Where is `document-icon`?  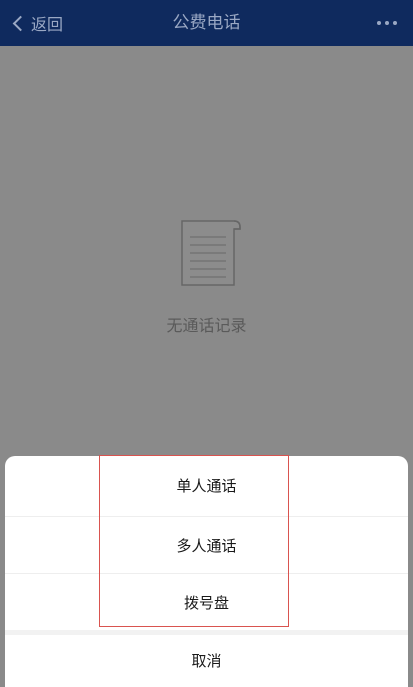
document-icon is located at coordinates (211, 253).